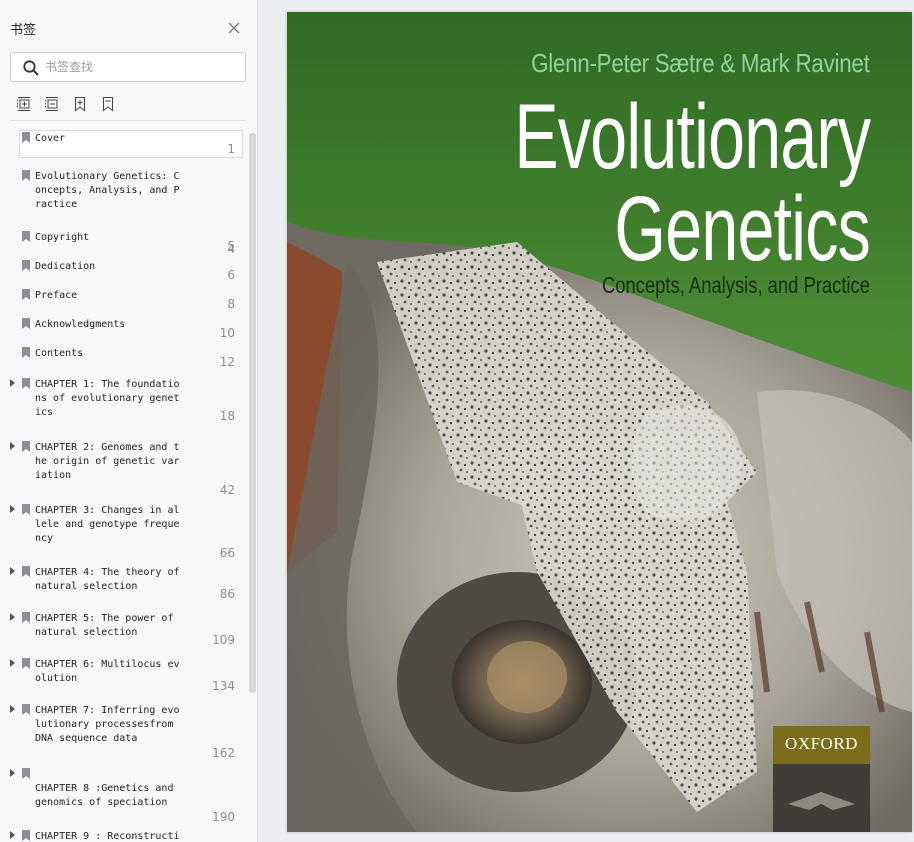  I want to click on bookmark-page-number: 6, so click(231, 275).